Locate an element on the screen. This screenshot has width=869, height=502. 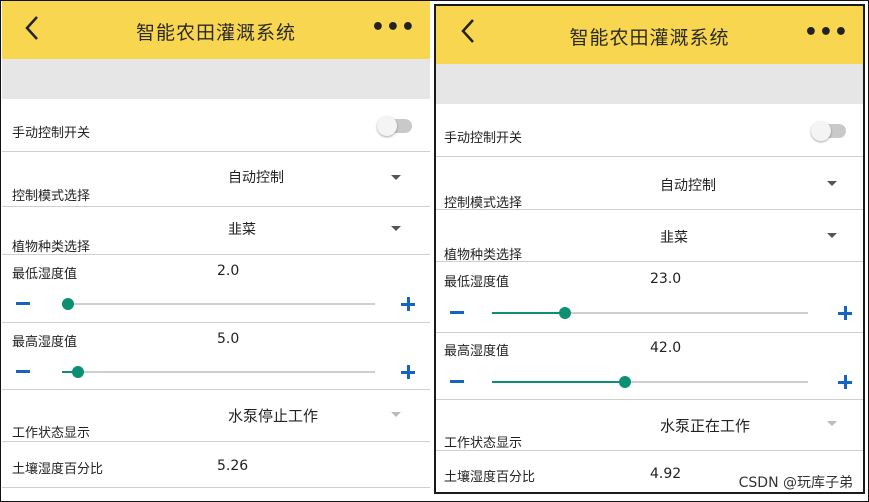
mode-select-label: 控制模式选择 is located at coordinates (51, 196).